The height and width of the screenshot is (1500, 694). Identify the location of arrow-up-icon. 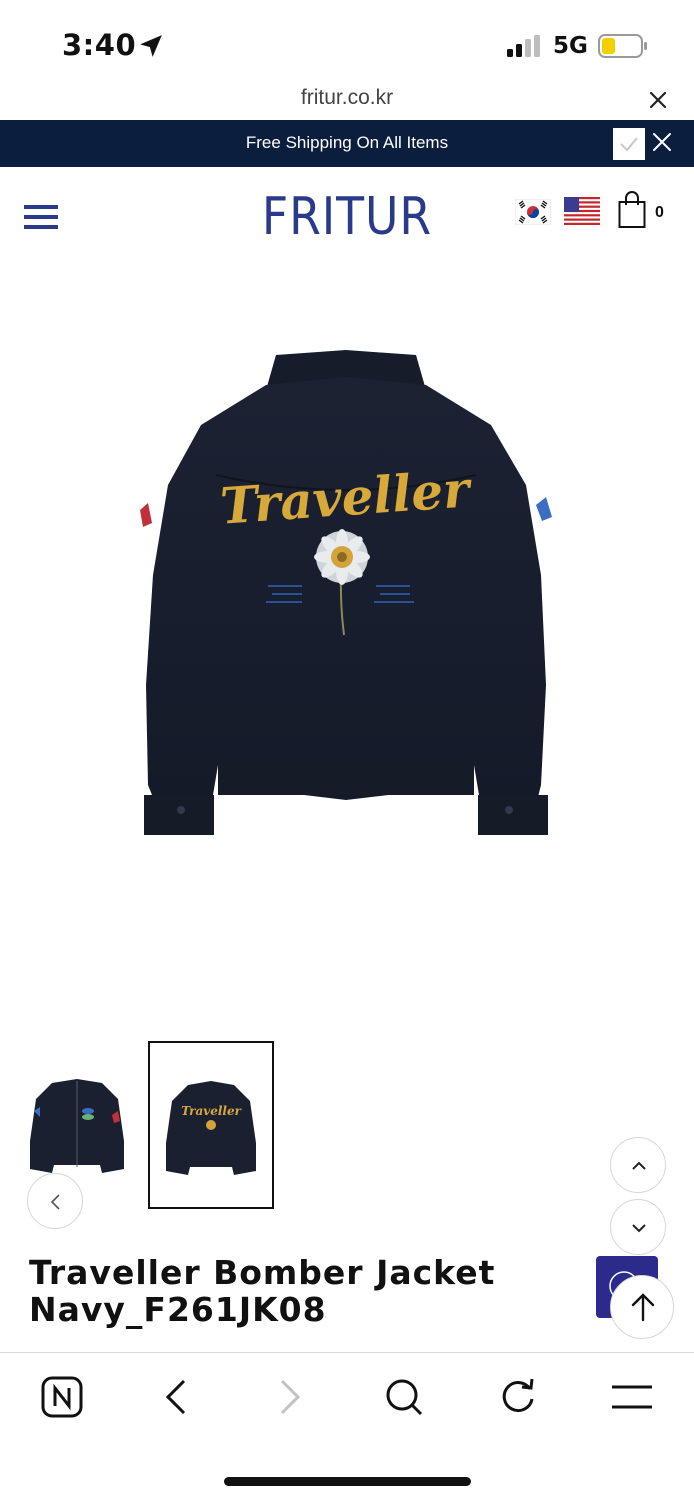
(643, 1307).